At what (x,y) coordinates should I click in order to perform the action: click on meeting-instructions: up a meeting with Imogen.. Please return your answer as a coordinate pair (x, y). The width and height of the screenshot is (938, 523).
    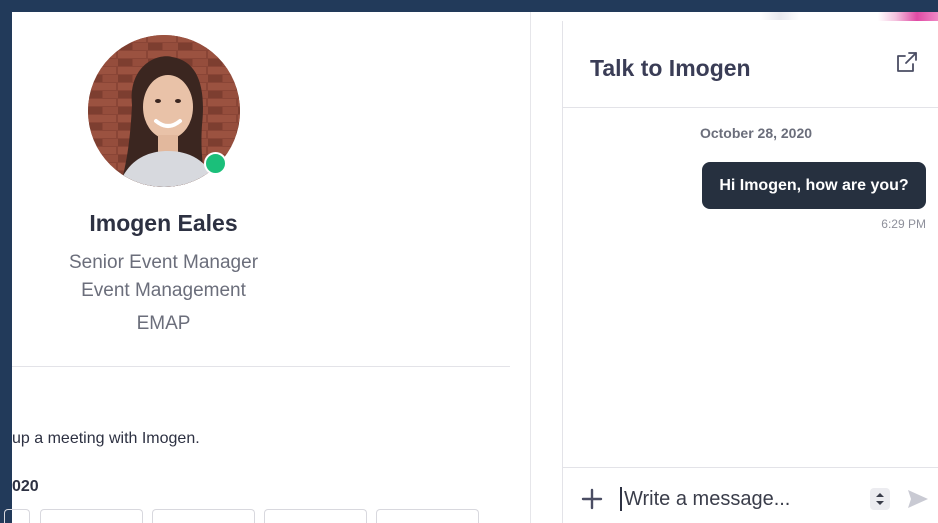
    Looking at the image, I should click on (106, 438).